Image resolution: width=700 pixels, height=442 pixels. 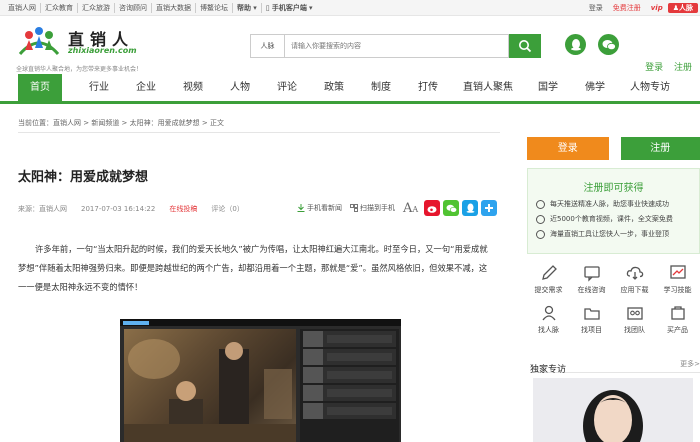 What do you see at coordinates (613, 188) in the screenshot?
I see `register-benefits-title: 注册即可获得` at bounding box center [613, 188].